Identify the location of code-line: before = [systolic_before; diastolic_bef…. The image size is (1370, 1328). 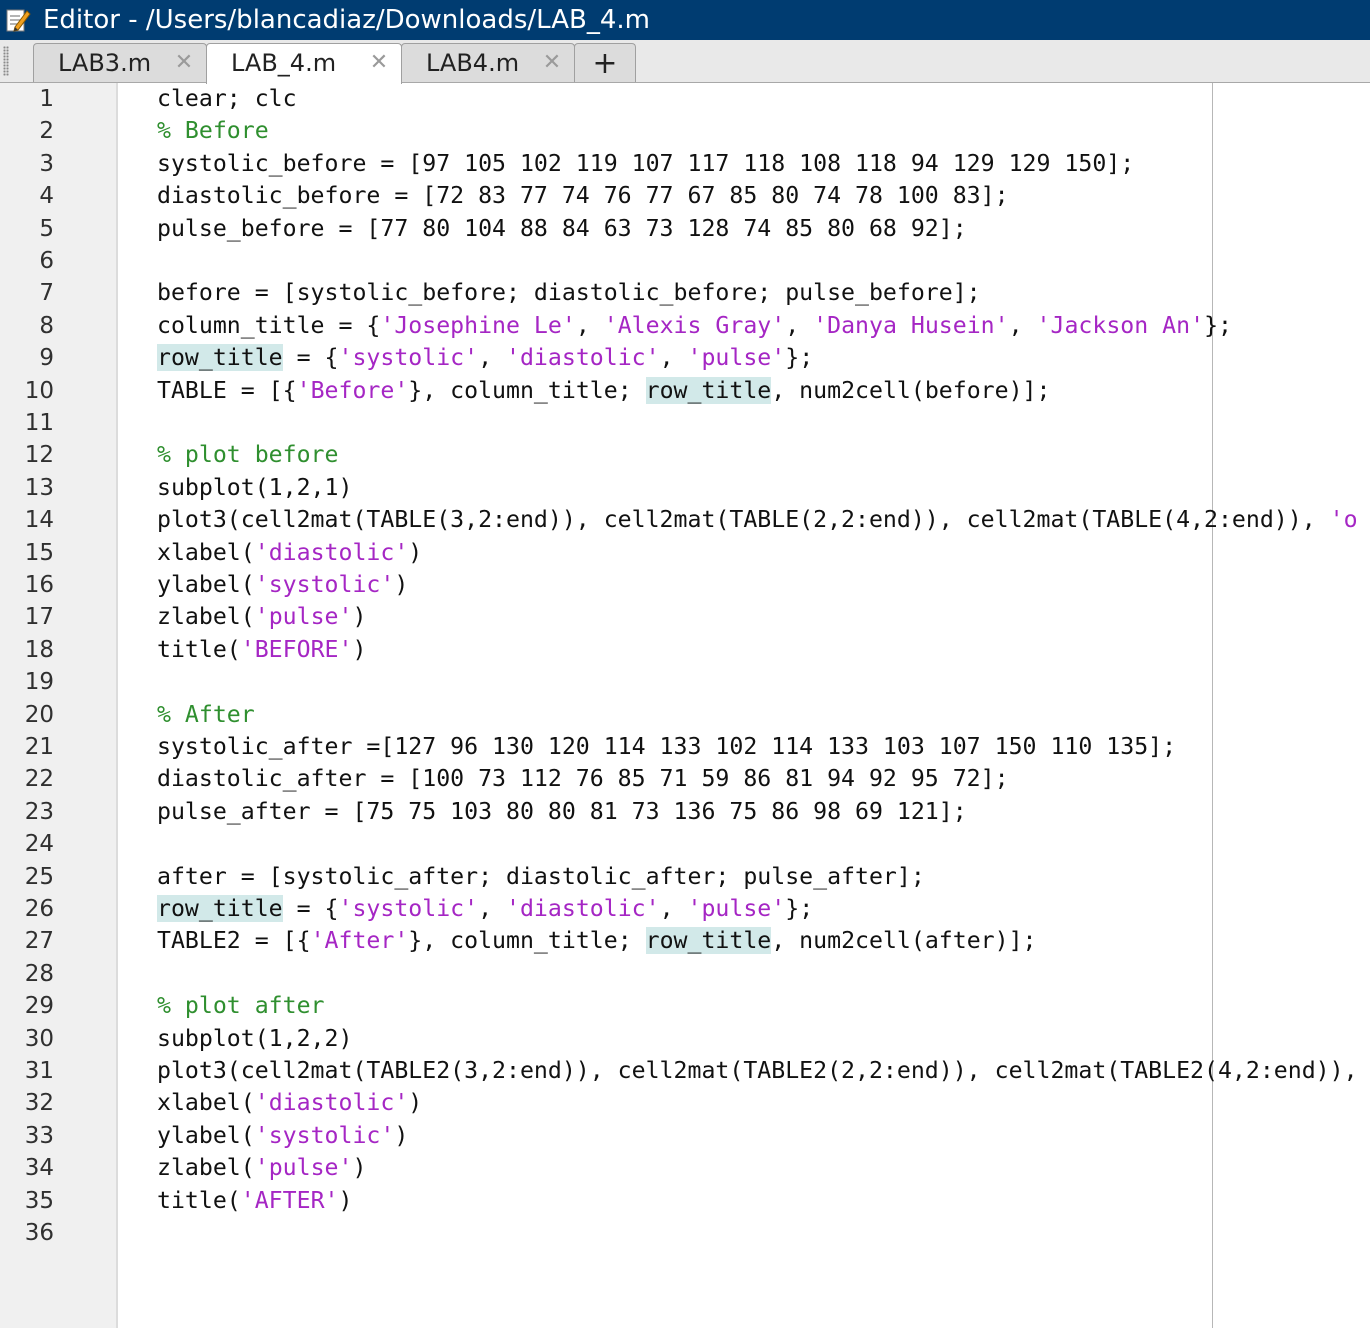
(569, 293).